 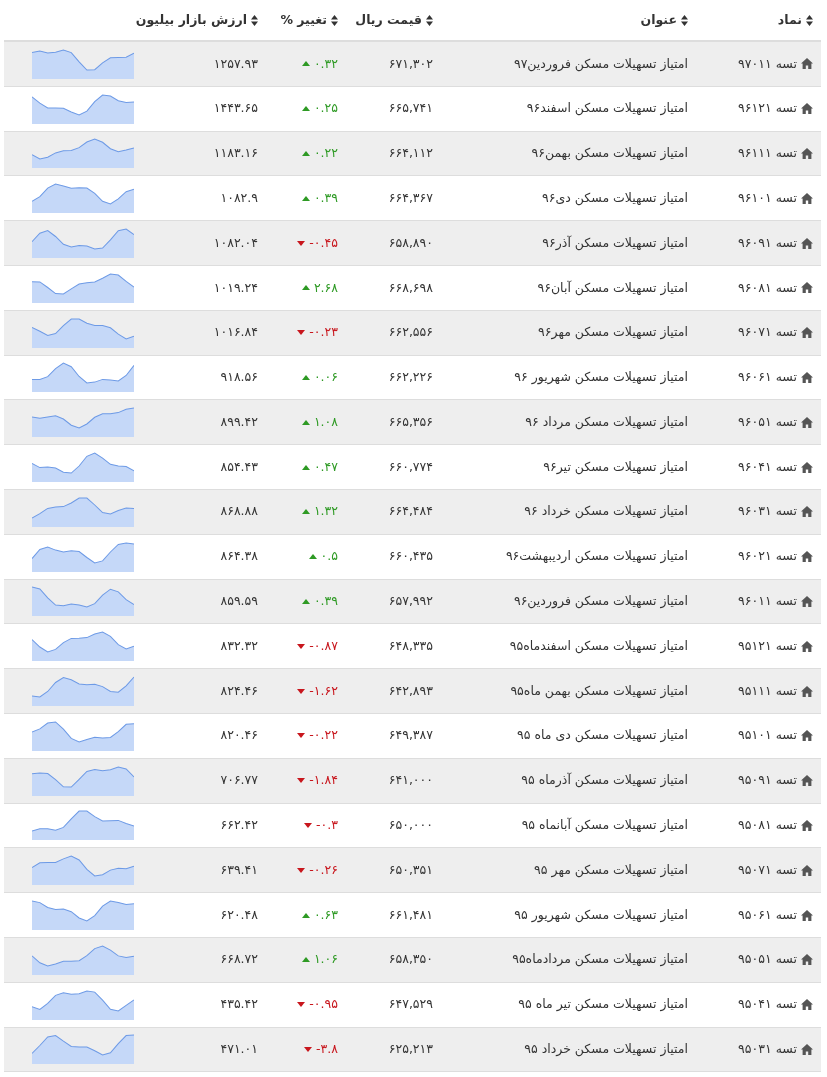 I want to click on change-value: -۰.۲۲, so click(x=323, y=735).